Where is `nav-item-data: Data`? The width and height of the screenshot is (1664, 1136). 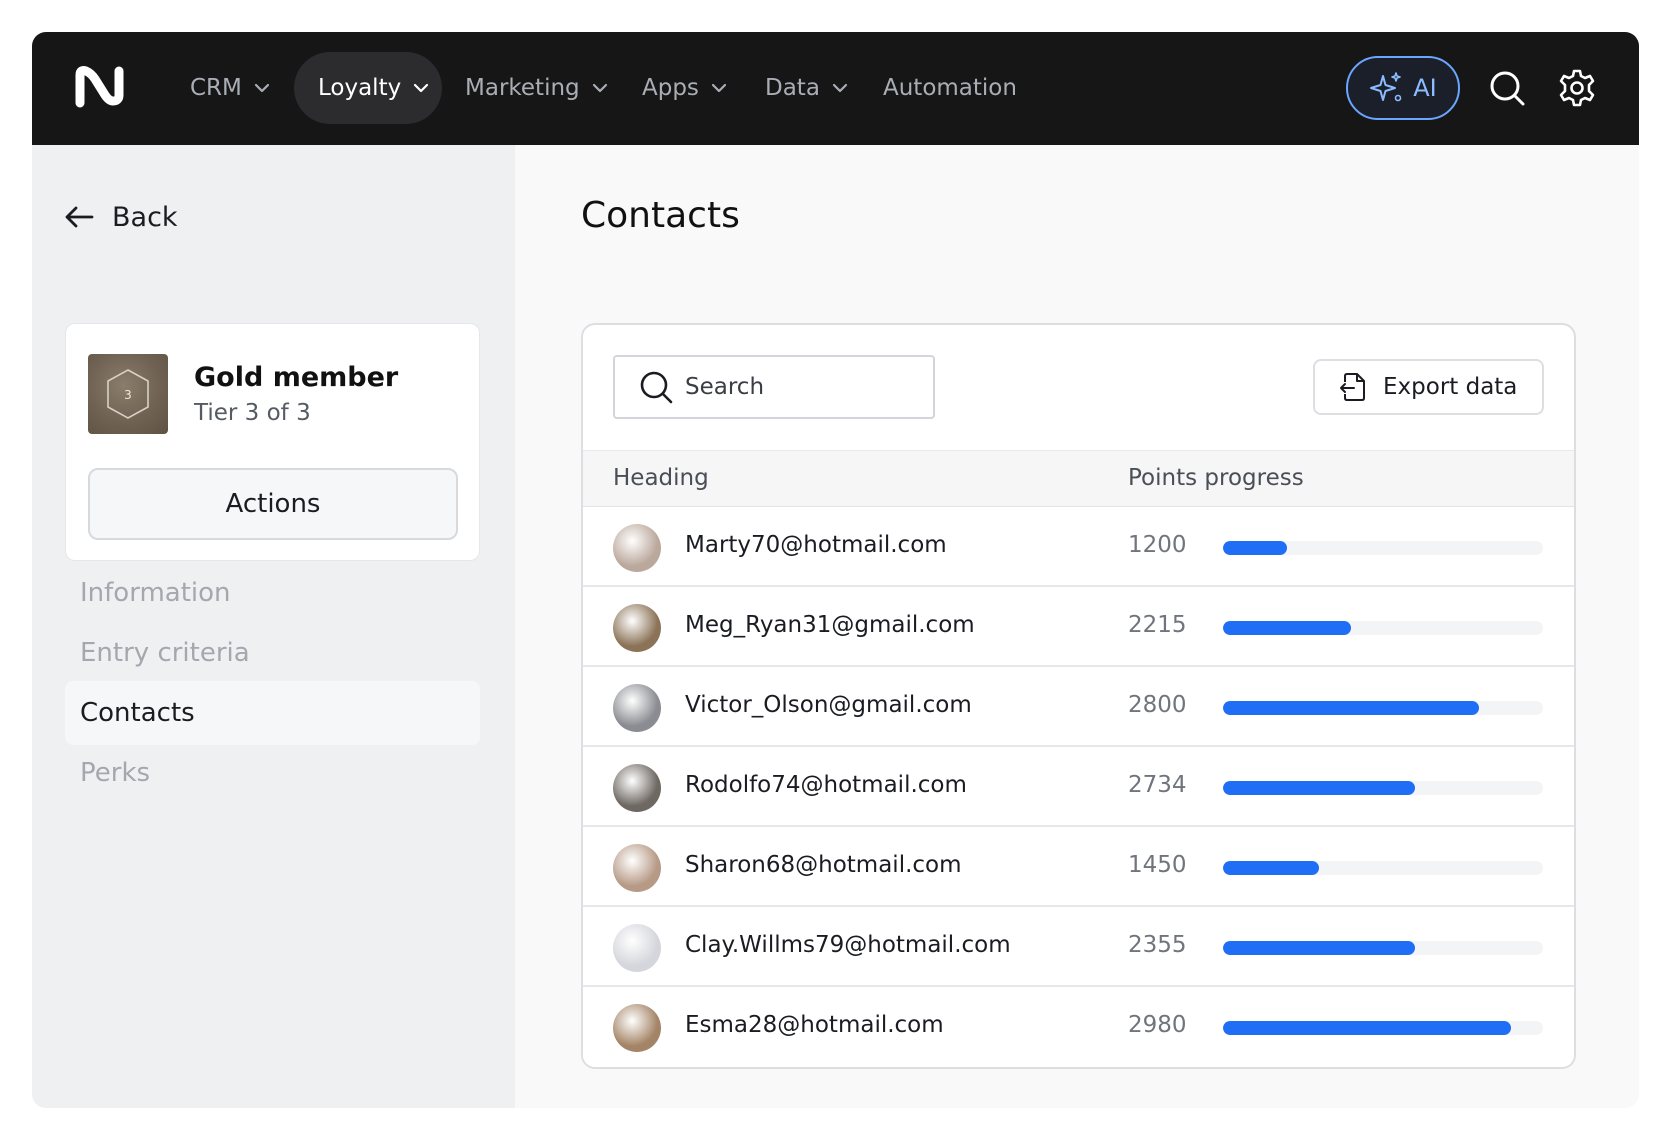 nav-item-data: Data is located at coordinates (815, 88).